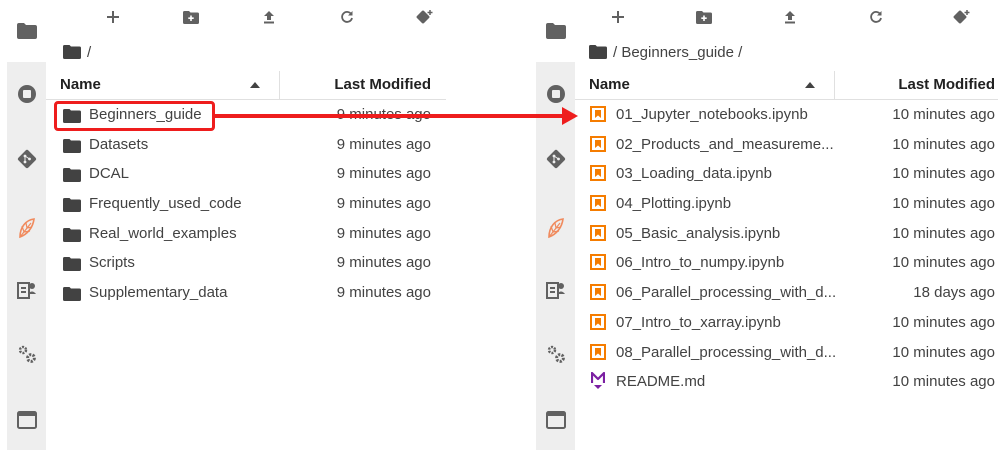  Describe the element at coordinates (677, 52) in the screenshot. I see `breadcrumb-path: / Beginners_guide /` at that location.